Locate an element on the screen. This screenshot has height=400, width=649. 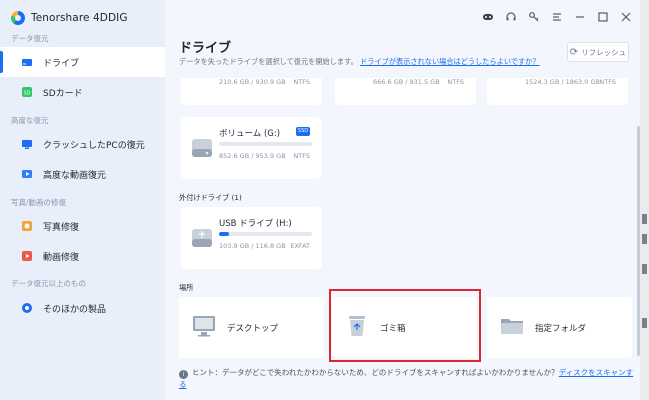
hard-drive-icon is located at coordinates (202, 148).